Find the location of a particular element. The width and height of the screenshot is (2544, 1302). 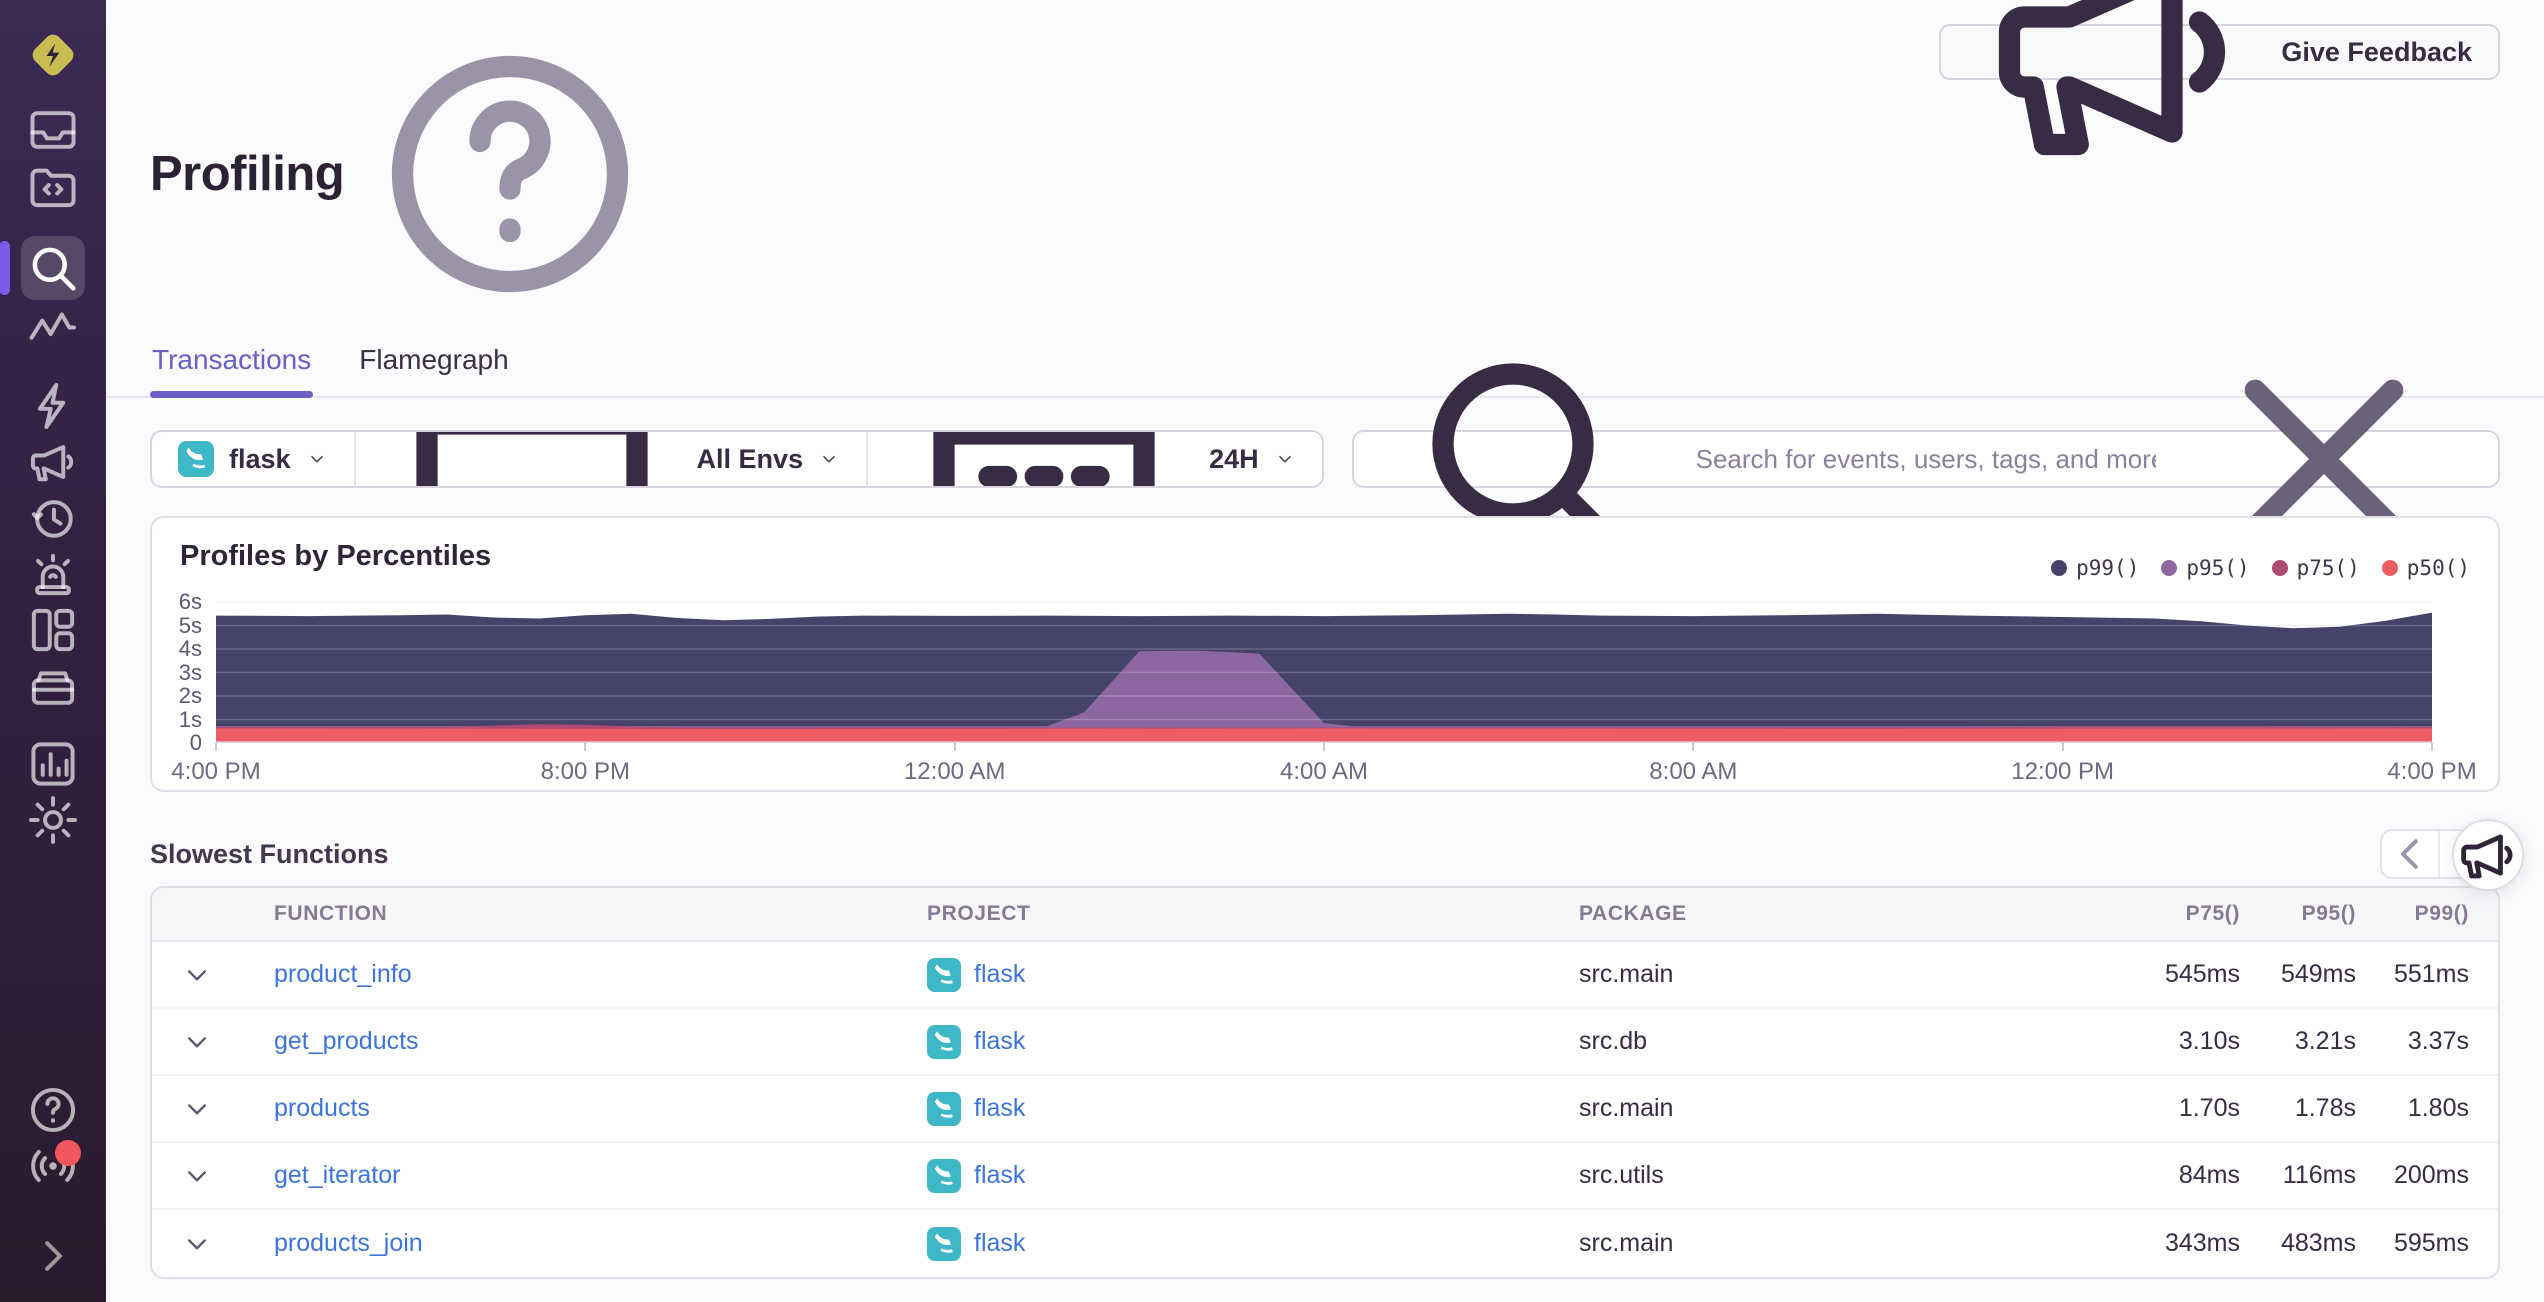

p95-cell: 1.78s is located at coordinates (2325, 1108).